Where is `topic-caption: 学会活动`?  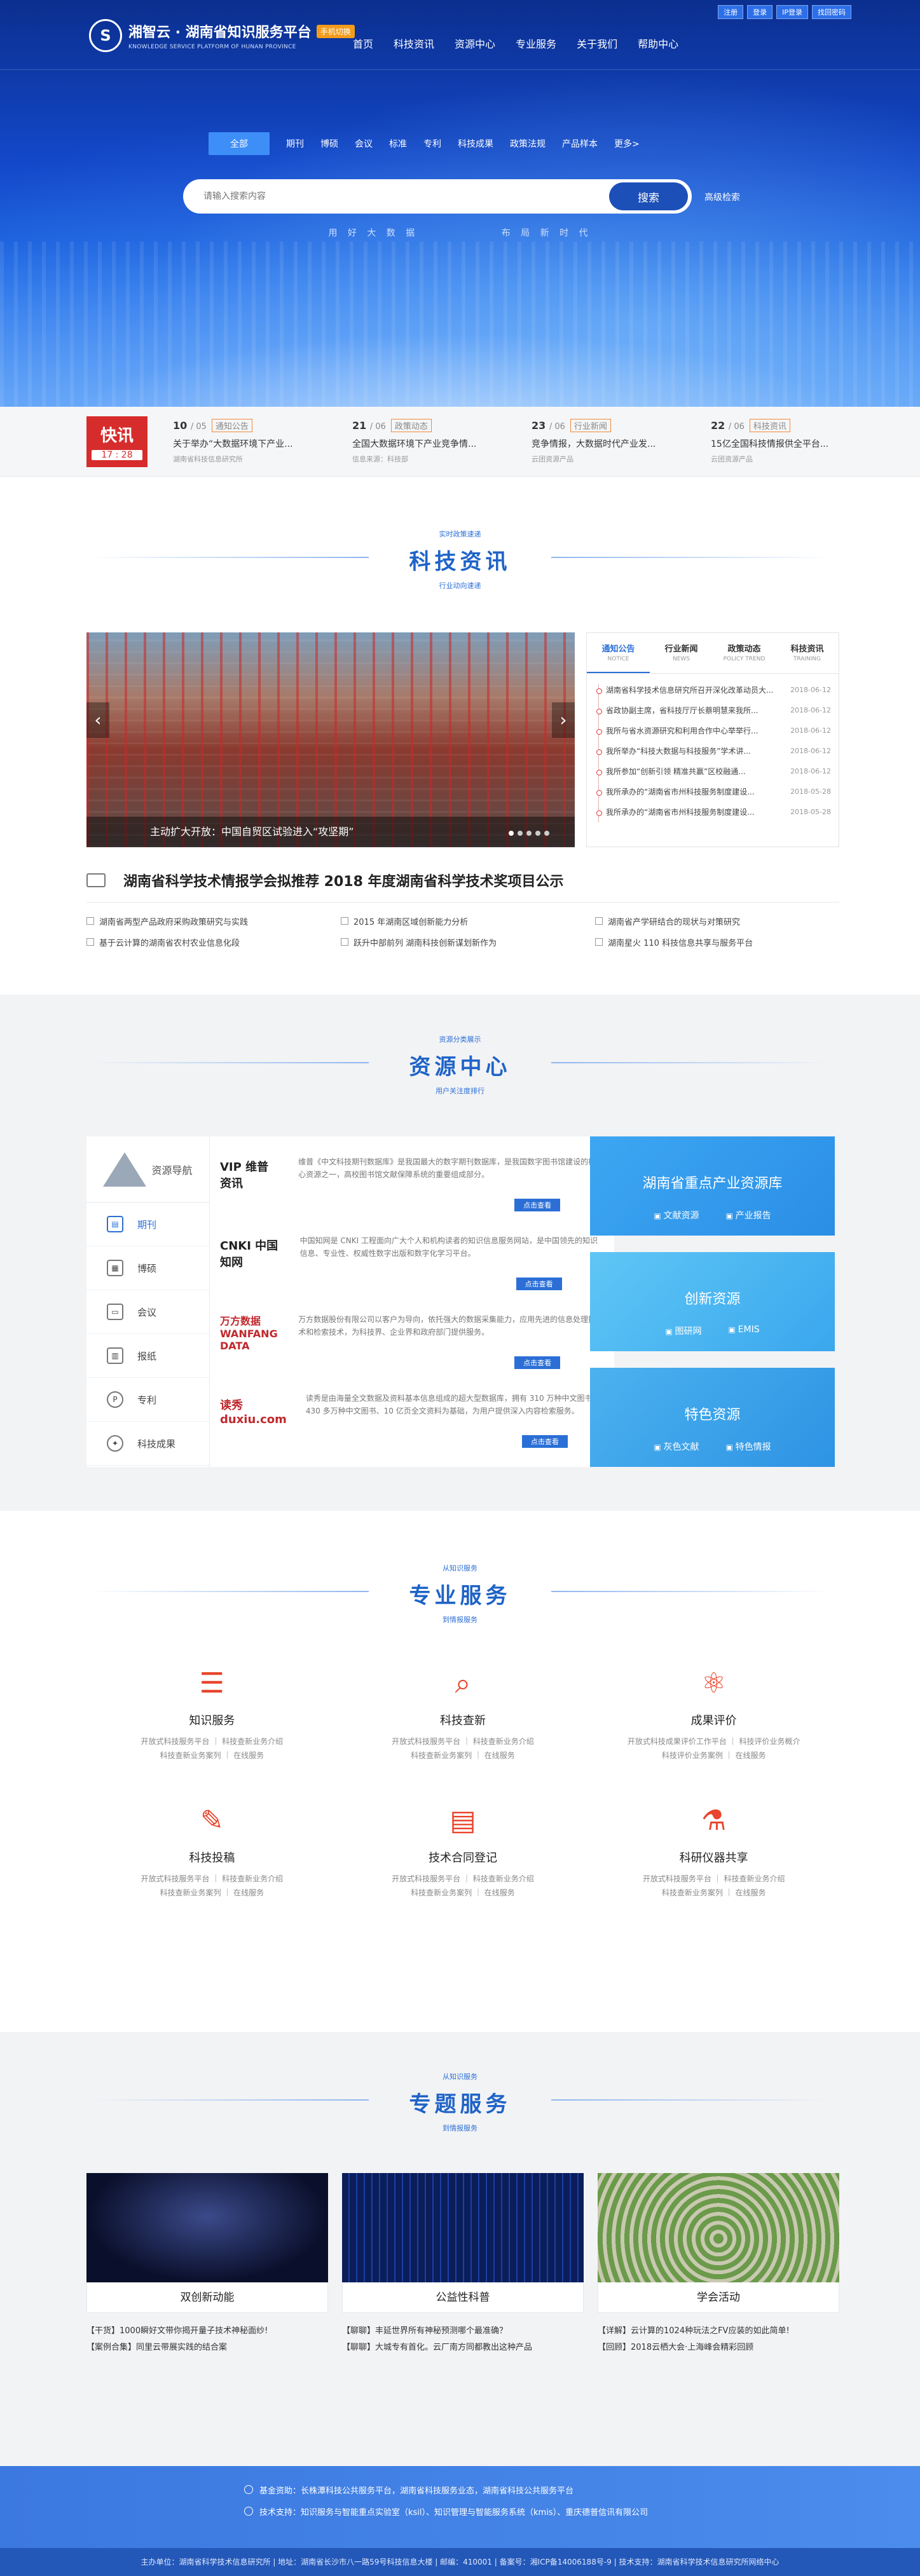 topic-caption: 学会活动 is located at coordinates (718, 2297).